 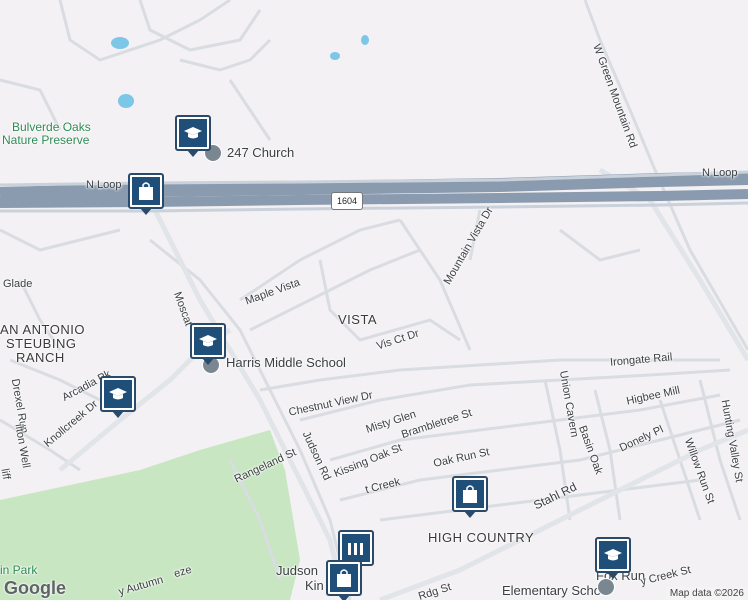 I want to click on park-label: in Park, so click(x=19, y=570).